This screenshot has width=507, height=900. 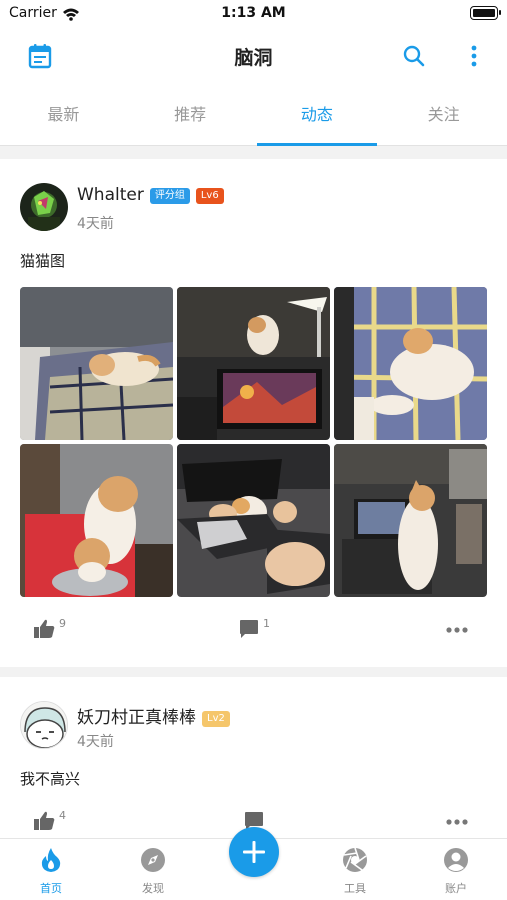 I want to click on tab-home-label: 首页, so click(x=51, y=888).